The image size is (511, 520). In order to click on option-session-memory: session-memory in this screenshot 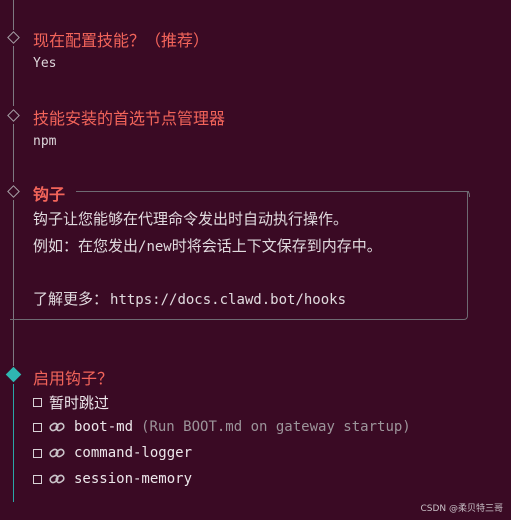, I will do `click(112, 479)`.